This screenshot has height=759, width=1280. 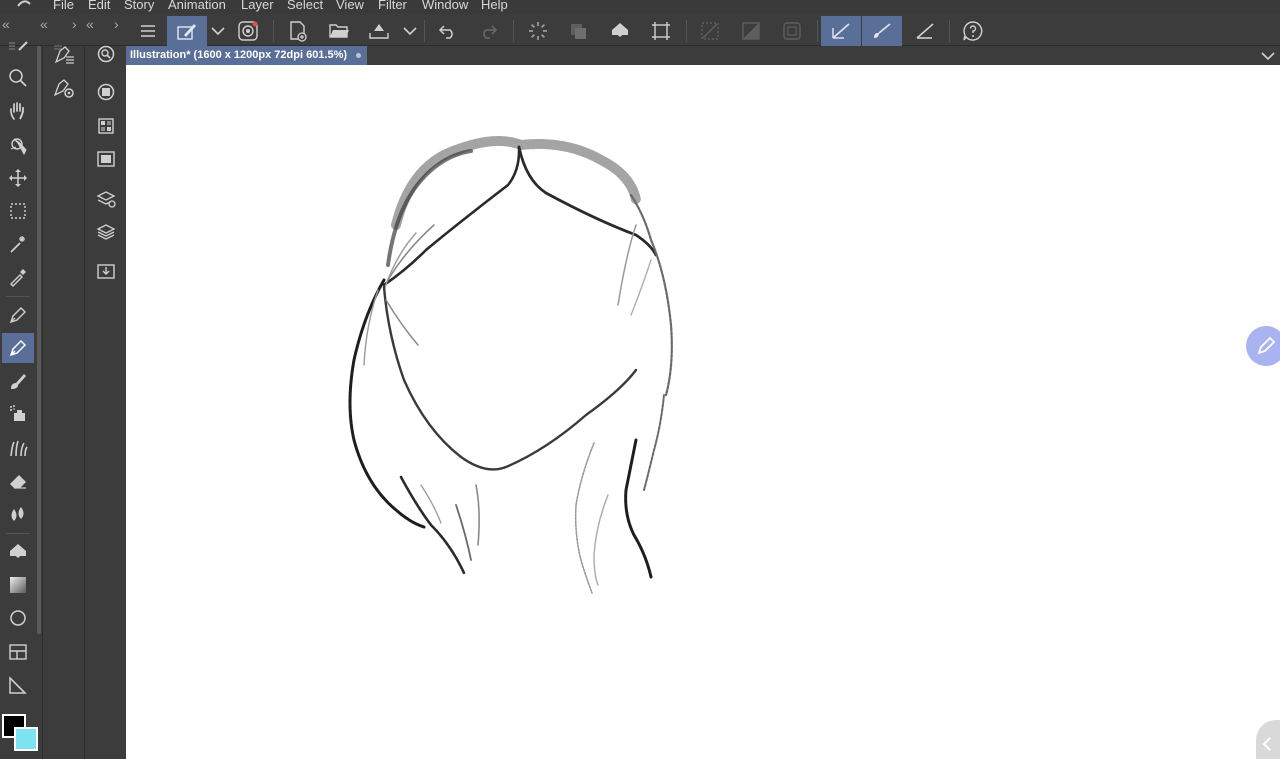 What do you see at coordinates (18, 145) in the screenshot?
I see `object-select-icon` at bounding box center [18, 145].